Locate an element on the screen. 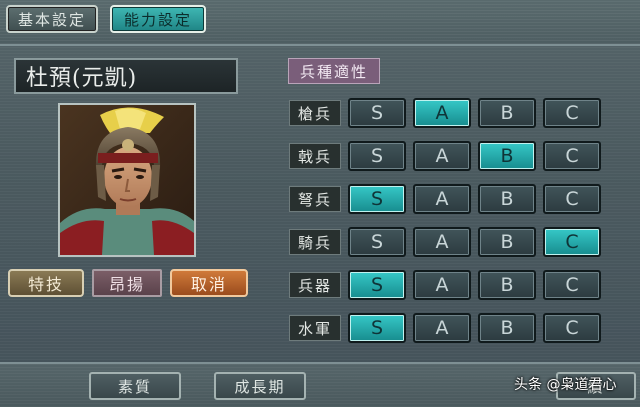 The width and height of the screenshot is (640, 407). officer-portrait is located at coordinates (127, 180).